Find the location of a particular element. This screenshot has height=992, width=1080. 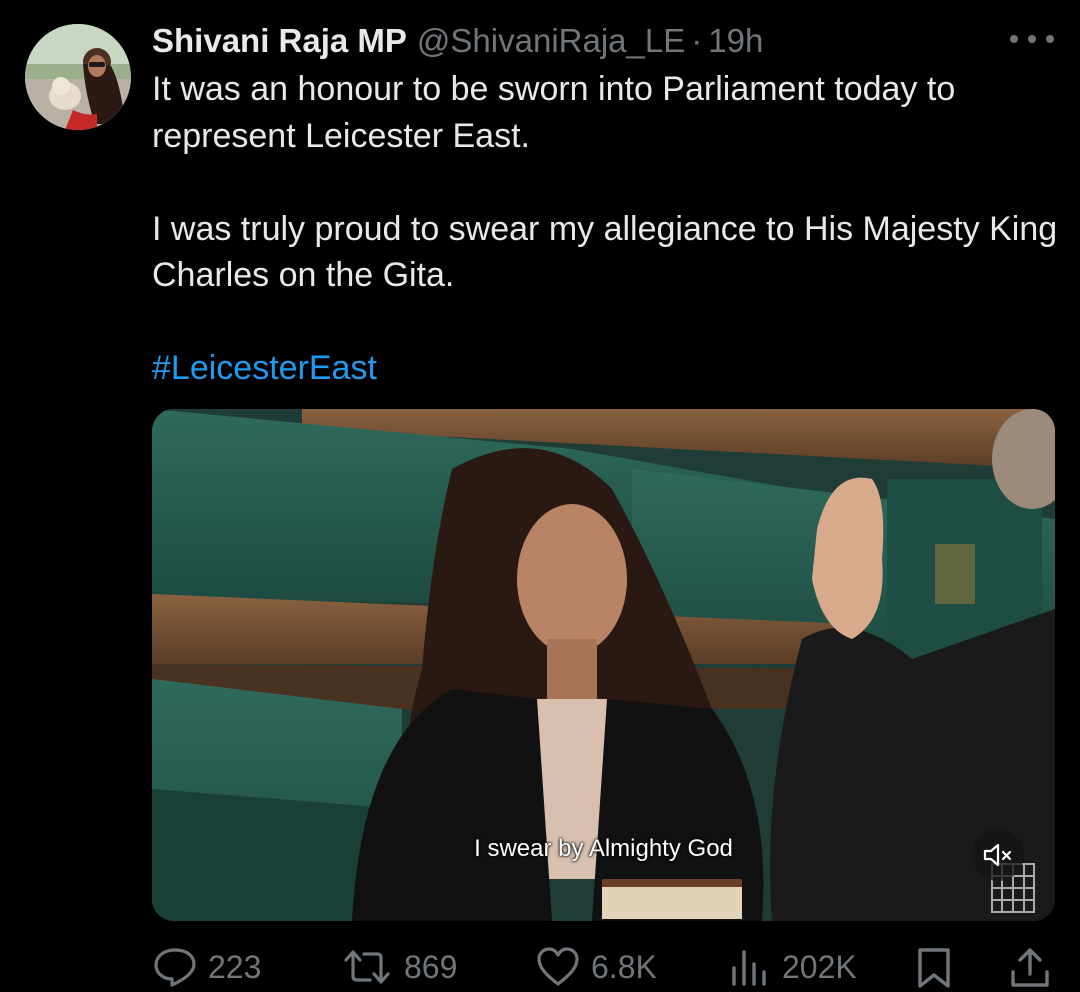

tweet-header: Shivani Raja MP @ShivaniRaja_LE · 19h is located at coordinates (457, 41).